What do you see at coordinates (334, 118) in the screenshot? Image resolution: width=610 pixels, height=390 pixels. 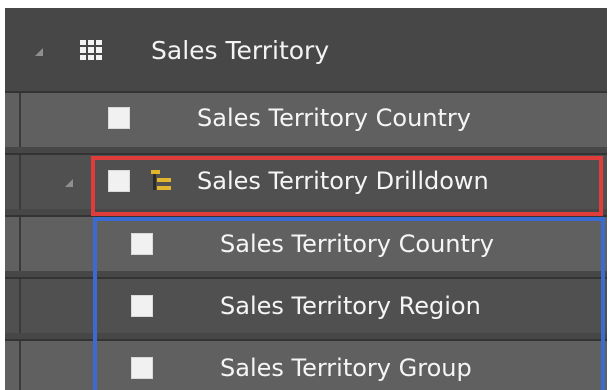 I see `field-label: Sales Territory Country` at bounding box center [334, 118].